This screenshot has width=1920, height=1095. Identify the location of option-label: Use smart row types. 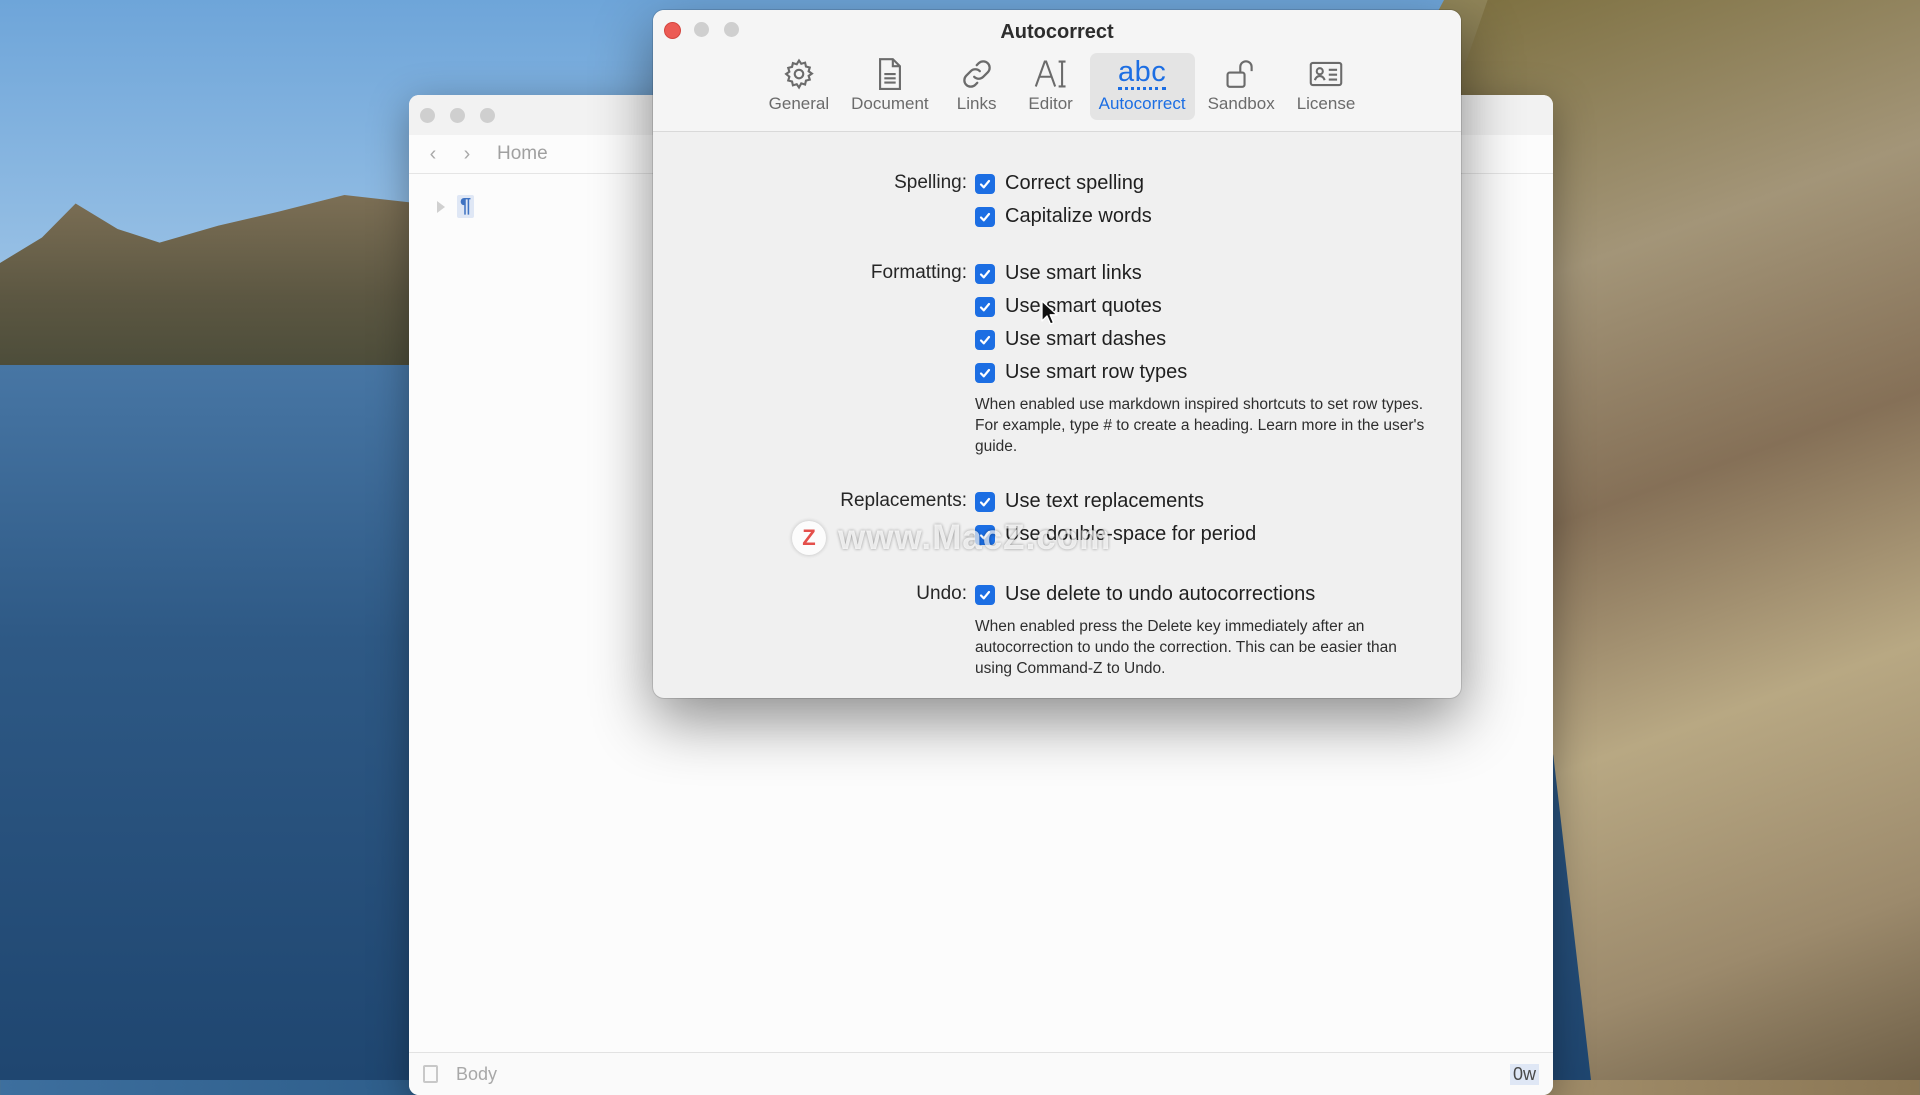
(1096, 372).